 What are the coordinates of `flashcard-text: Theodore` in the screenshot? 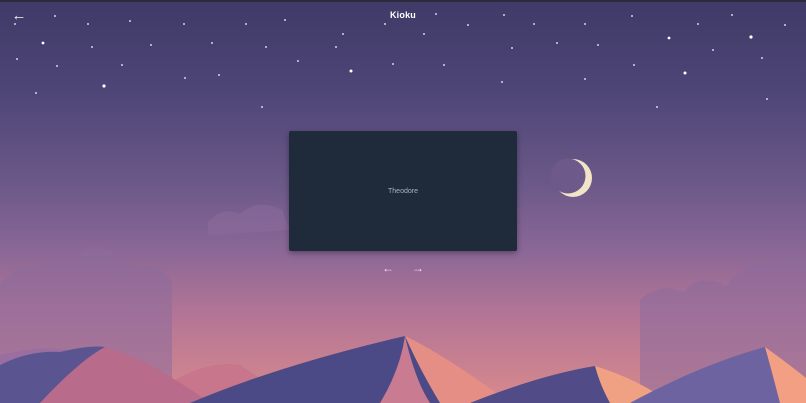 It's located at (403, 191).